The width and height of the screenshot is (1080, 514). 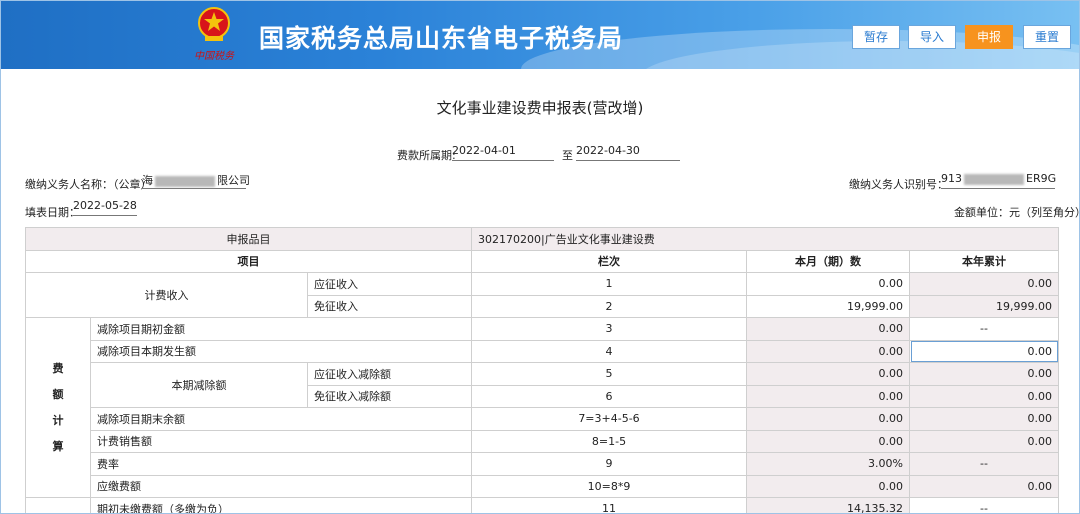 I want to click on row-label: 免征收入, so click(x=389, y=306).